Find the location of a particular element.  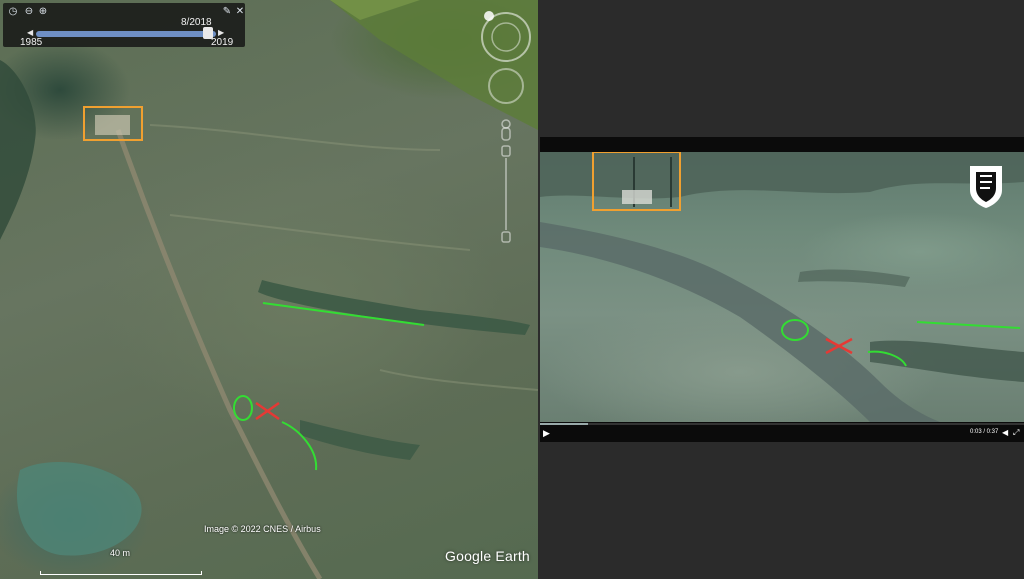

video-progress-bar is located at coordinates (782, 424).